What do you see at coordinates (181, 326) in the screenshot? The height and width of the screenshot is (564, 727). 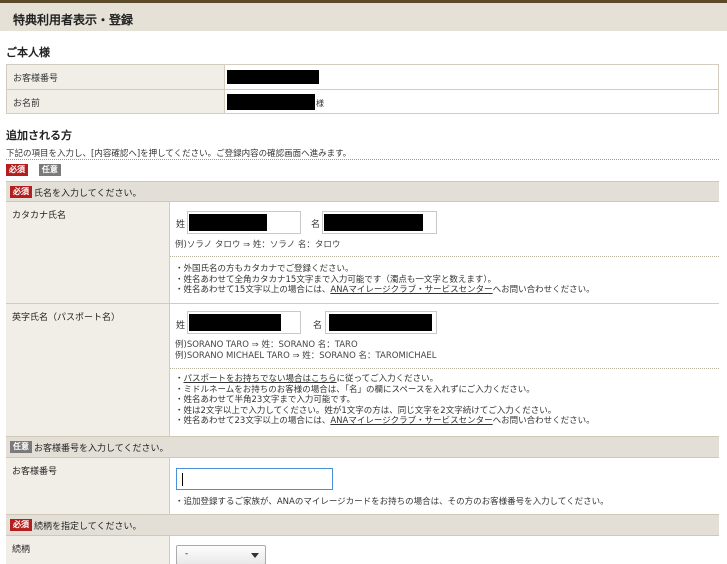 I see `english-last-name-label: 姓` at bounding box center [181, 326].